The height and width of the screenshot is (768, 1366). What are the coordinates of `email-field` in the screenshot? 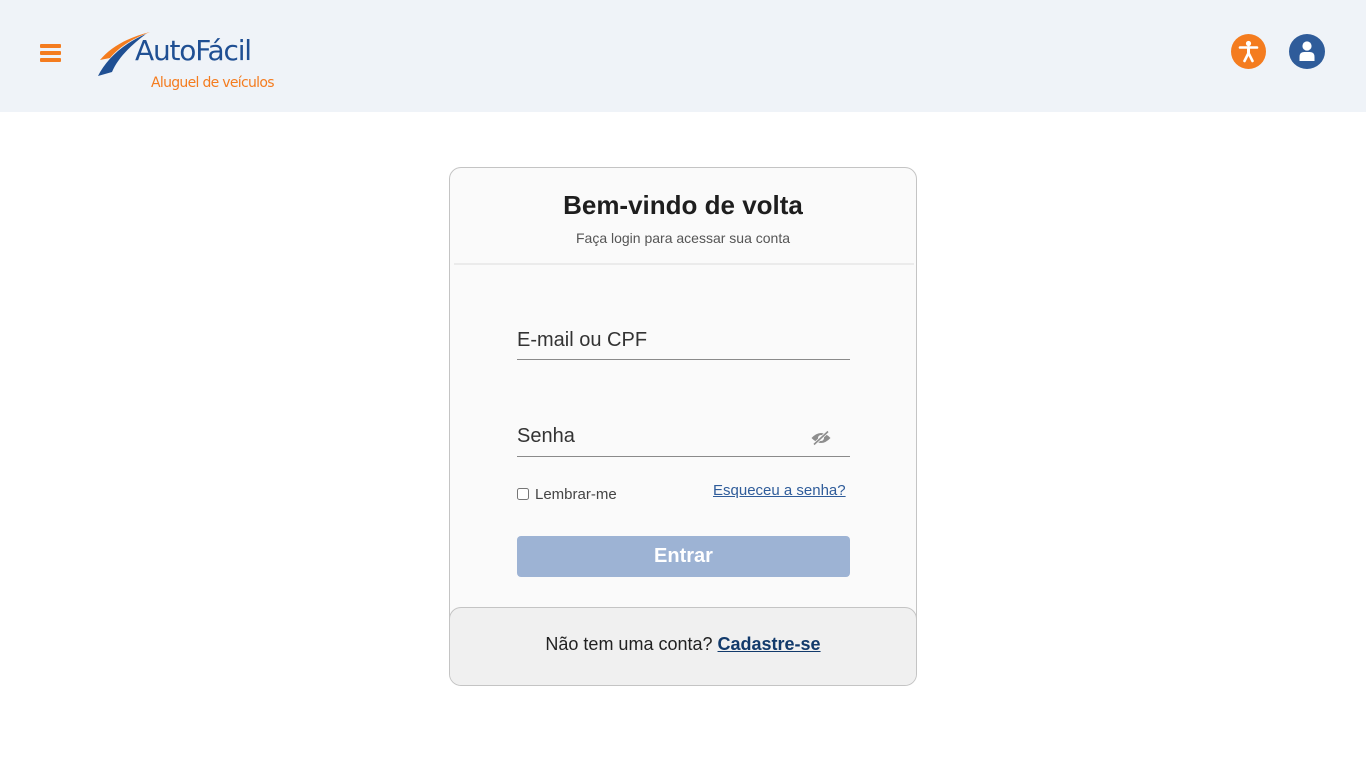 It's located at (683, 339).